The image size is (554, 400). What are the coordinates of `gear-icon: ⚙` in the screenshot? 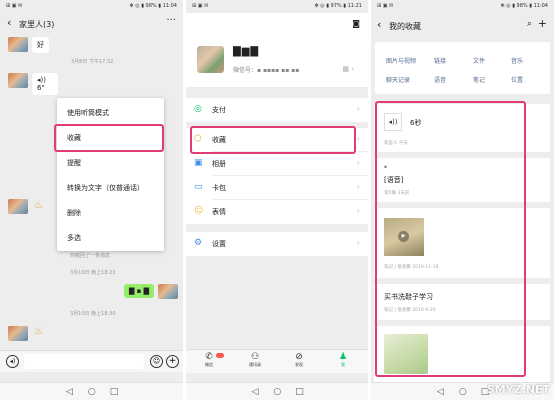 It's located at (198, 243).